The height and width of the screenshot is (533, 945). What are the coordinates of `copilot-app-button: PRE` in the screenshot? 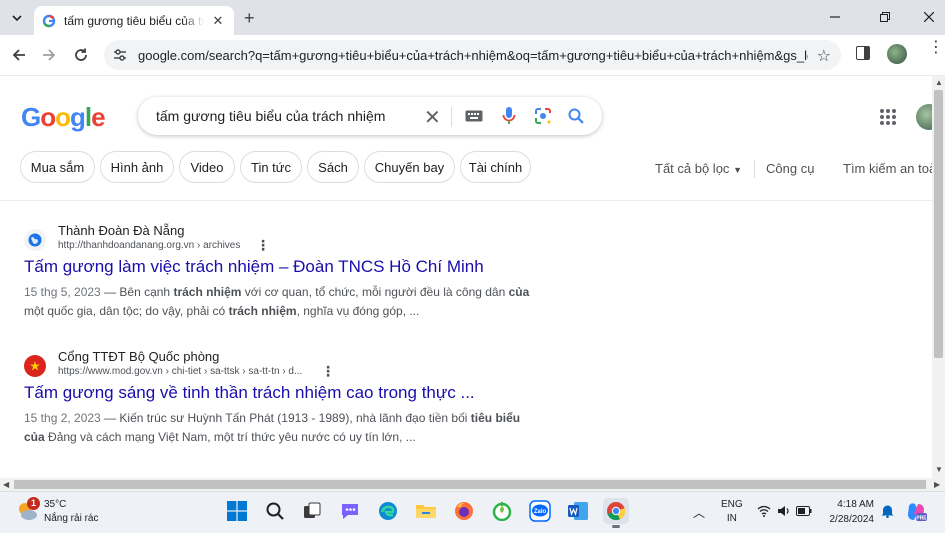 It's located at (916, 512).